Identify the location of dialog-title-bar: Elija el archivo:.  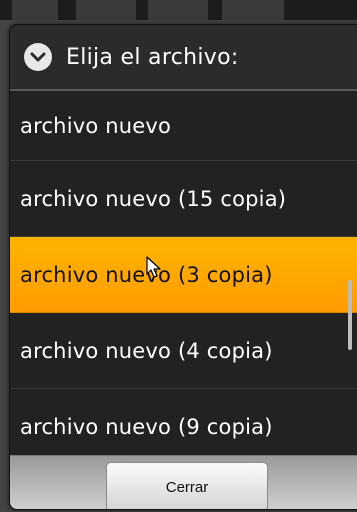
(183, 58).